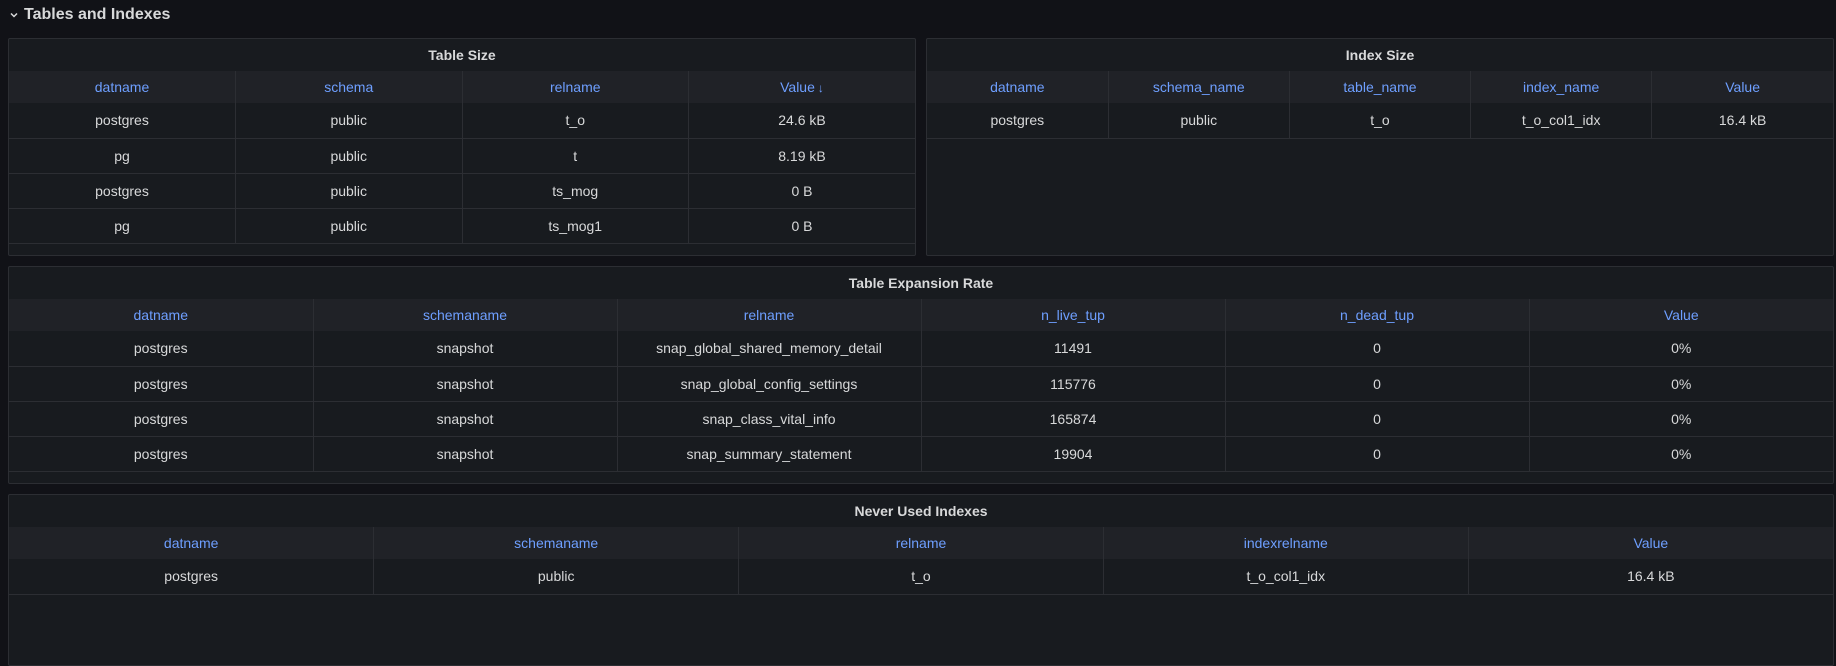 This screenshot has width=1836, height=666. I want to click on cell-relname: snap_class_vital_info, so click(769, 419).